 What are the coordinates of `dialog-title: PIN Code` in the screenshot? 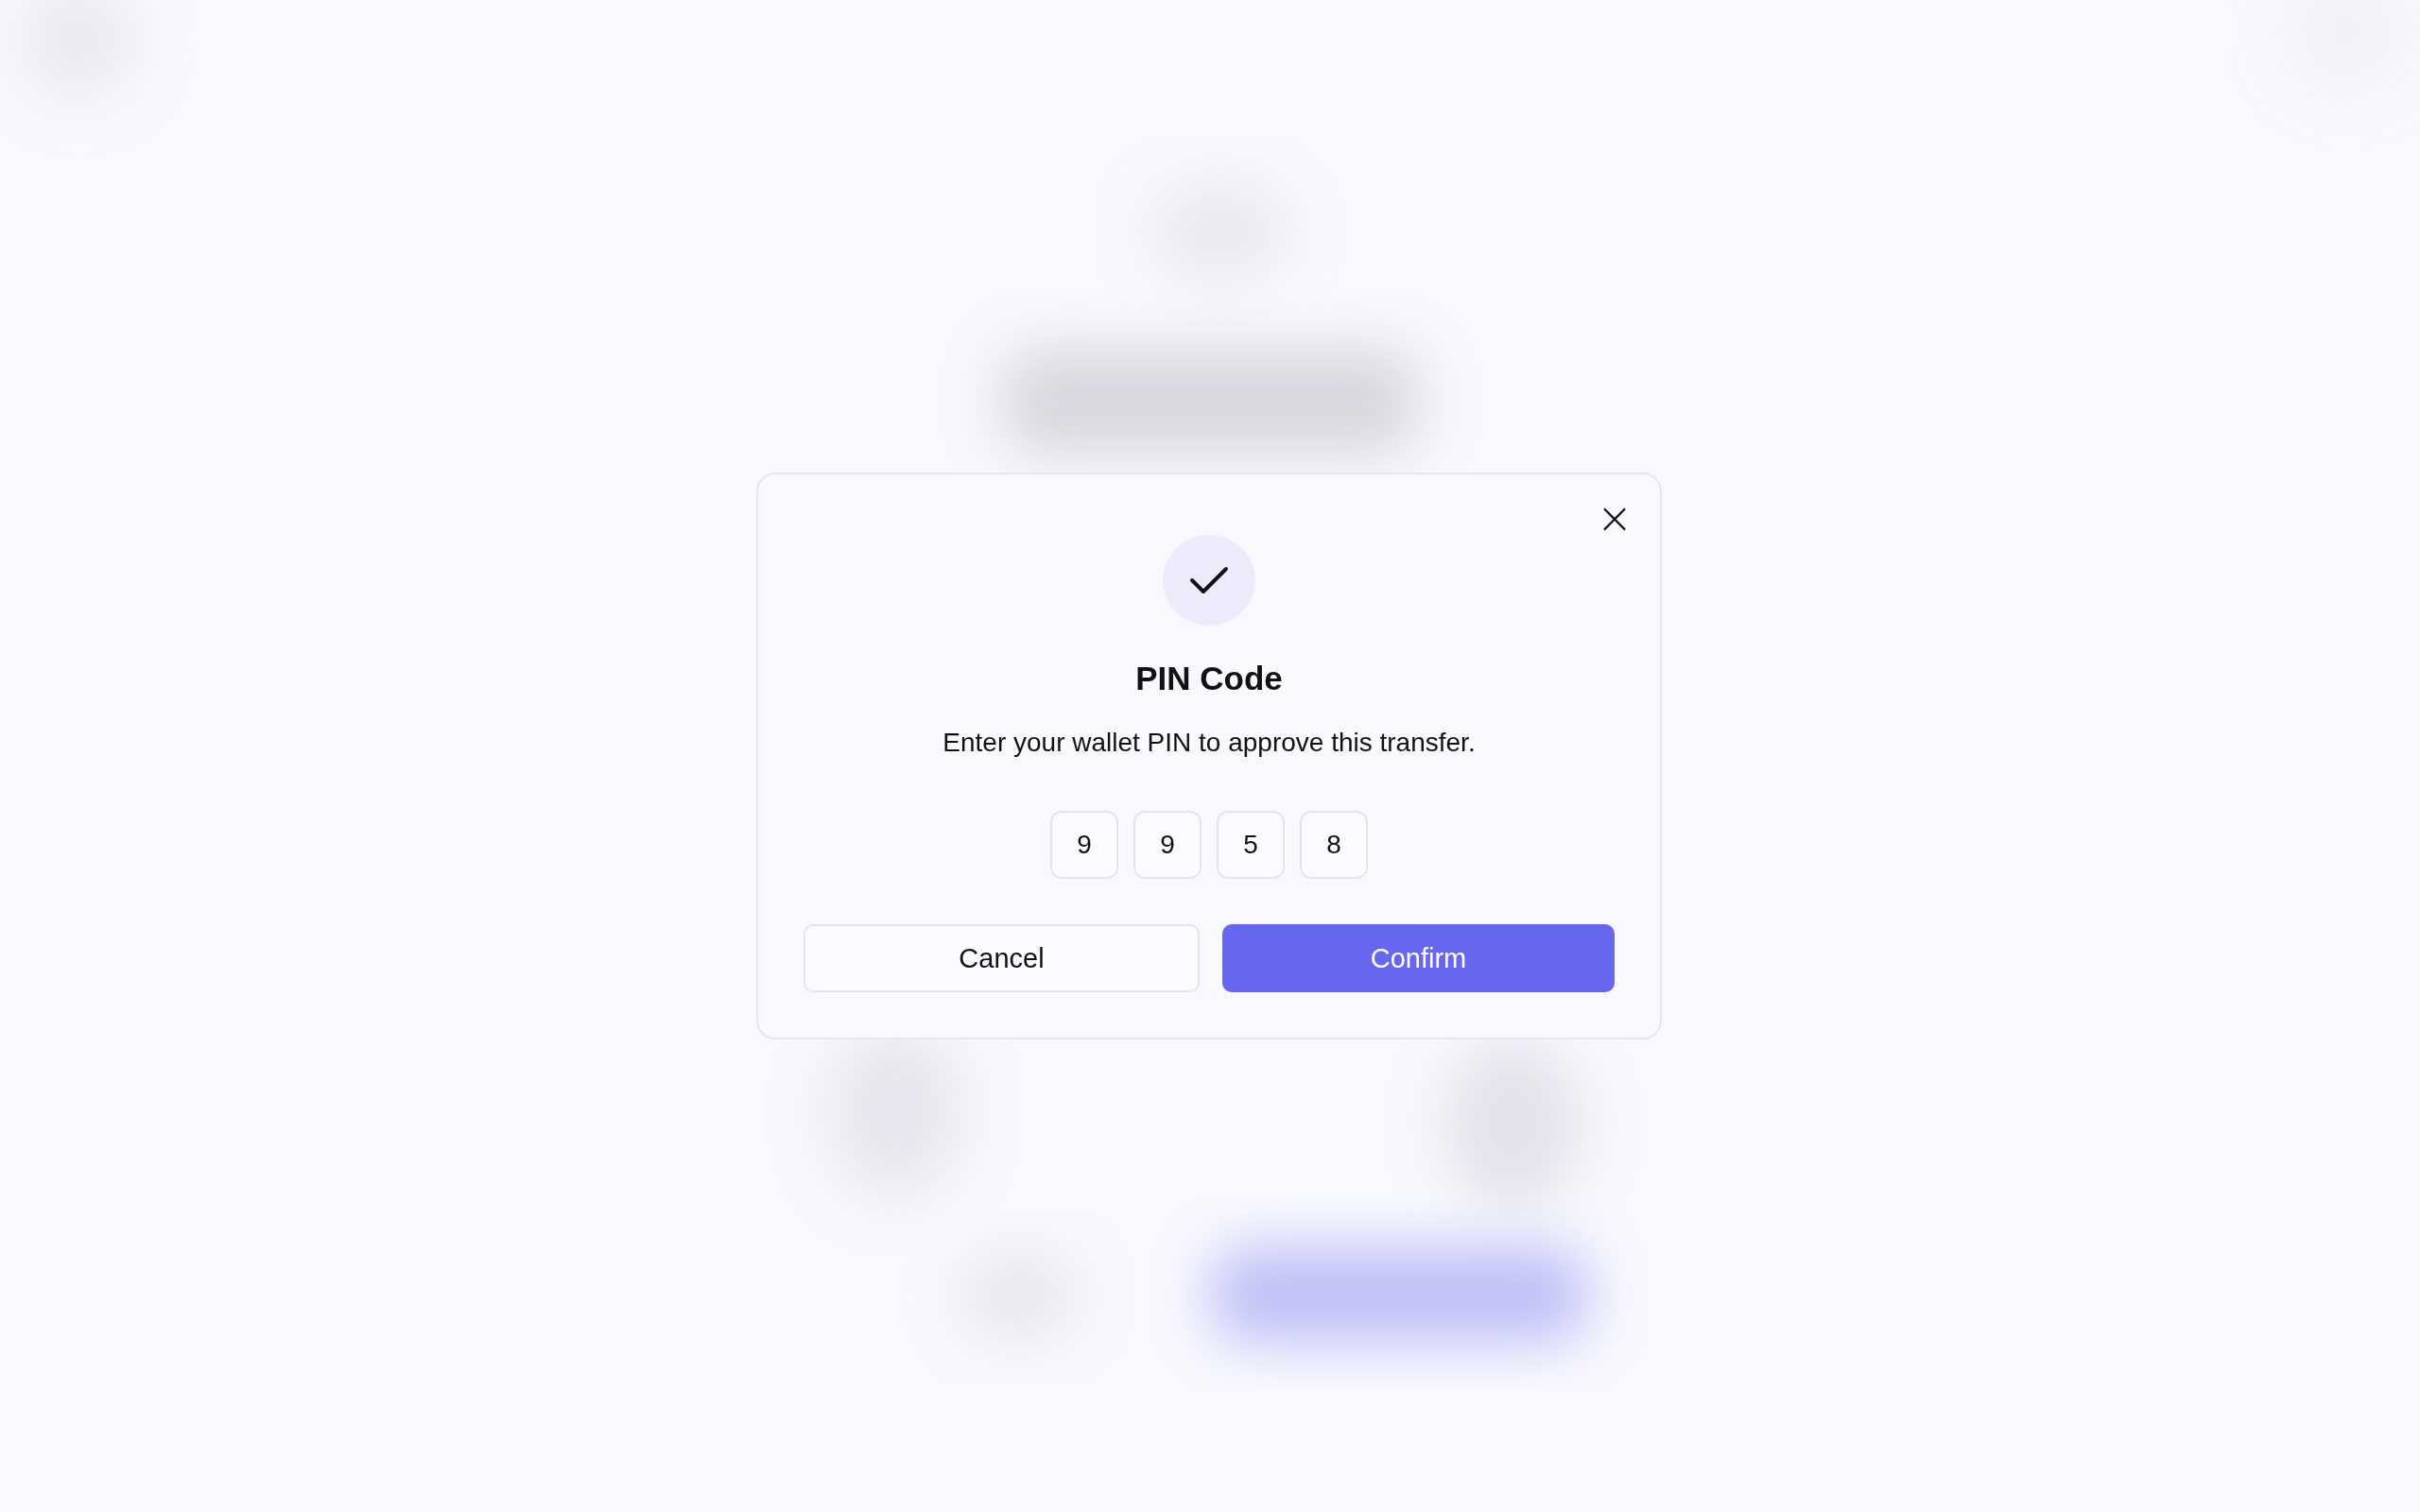 It's located at (1209, 678).